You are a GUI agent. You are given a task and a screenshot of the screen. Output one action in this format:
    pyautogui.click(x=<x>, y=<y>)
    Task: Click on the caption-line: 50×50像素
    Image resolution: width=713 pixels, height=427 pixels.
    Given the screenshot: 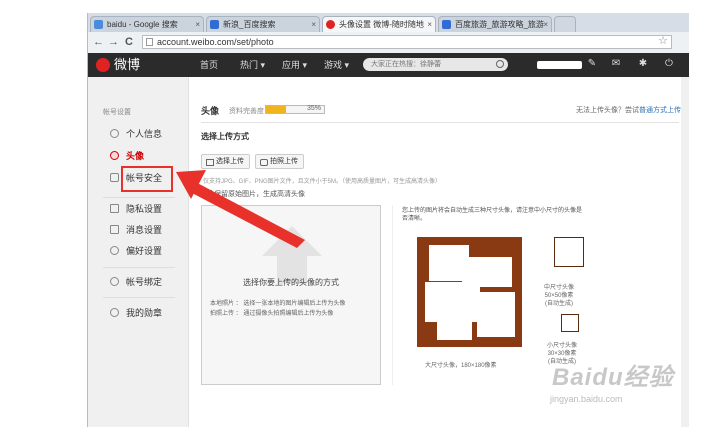 What is the action you would take?
    pyautogui.click(x=559, y=296)
    